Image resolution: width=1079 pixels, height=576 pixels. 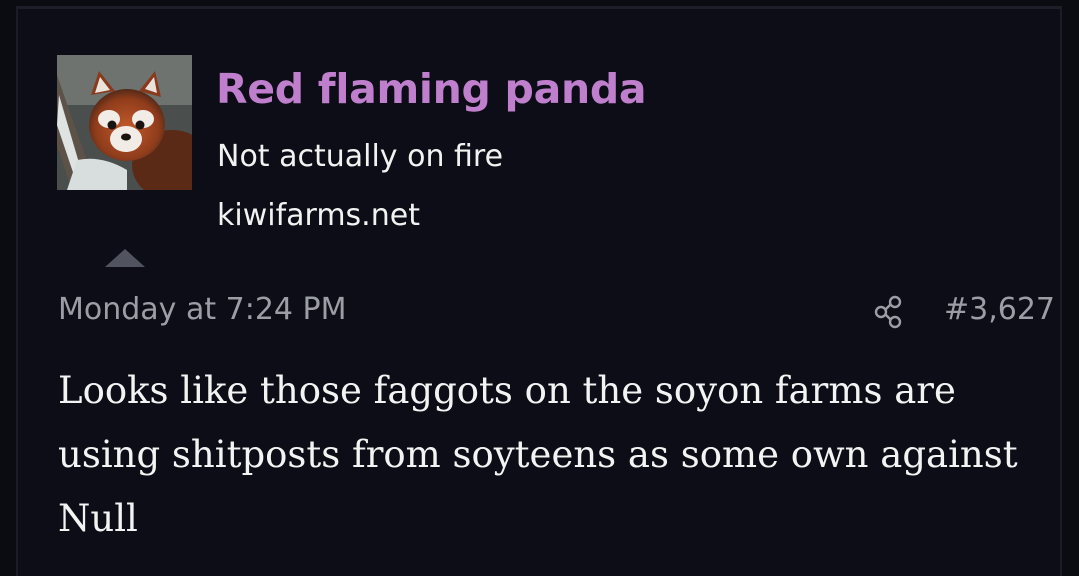 What do you see at coordinates (202, 309) in the screenshot?
I see `post-date-link: Monday at 7:24 PM` at bounding box center [202, 309].